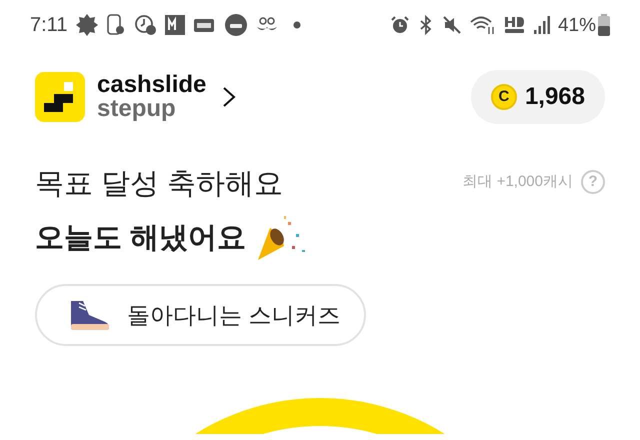  I want to click on coin-amount: 1,968, so click(554, 97).